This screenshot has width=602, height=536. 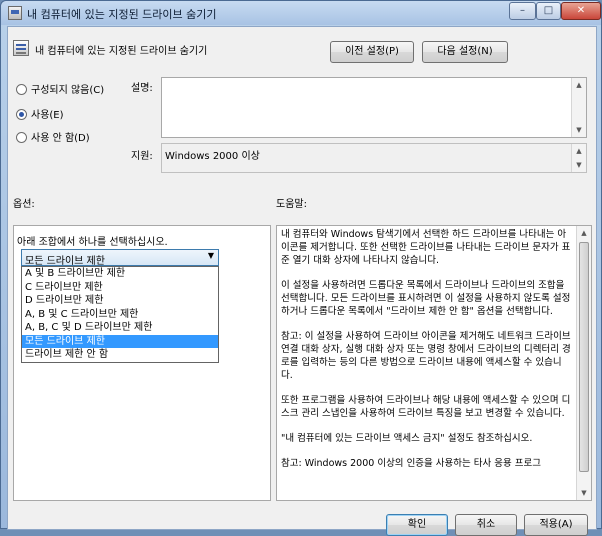 I want to click on dropdown-option: 드라이브 제한 안 함, so click(x=120, y=355).